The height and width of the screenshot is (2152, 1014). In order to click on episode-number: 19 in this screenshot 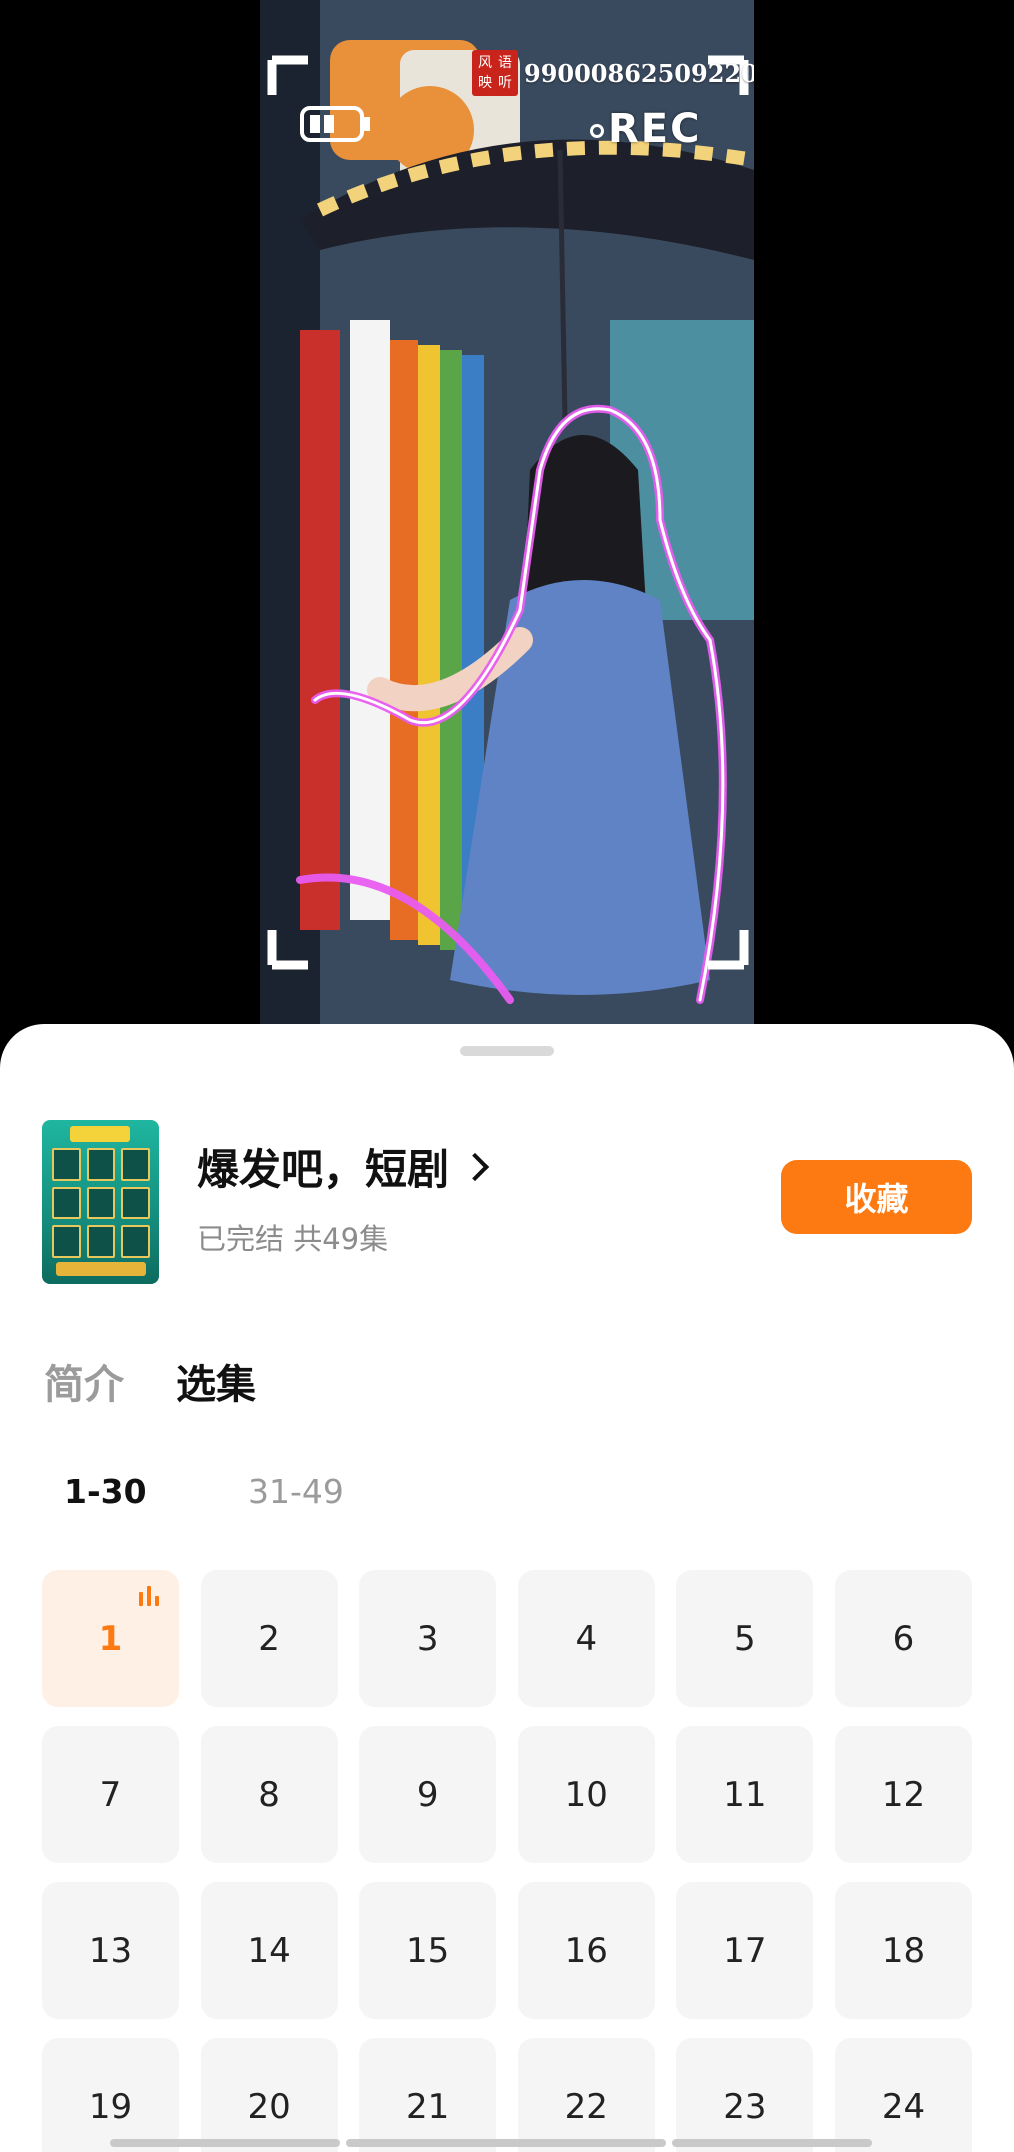, I will do `click(110, 2106)`.